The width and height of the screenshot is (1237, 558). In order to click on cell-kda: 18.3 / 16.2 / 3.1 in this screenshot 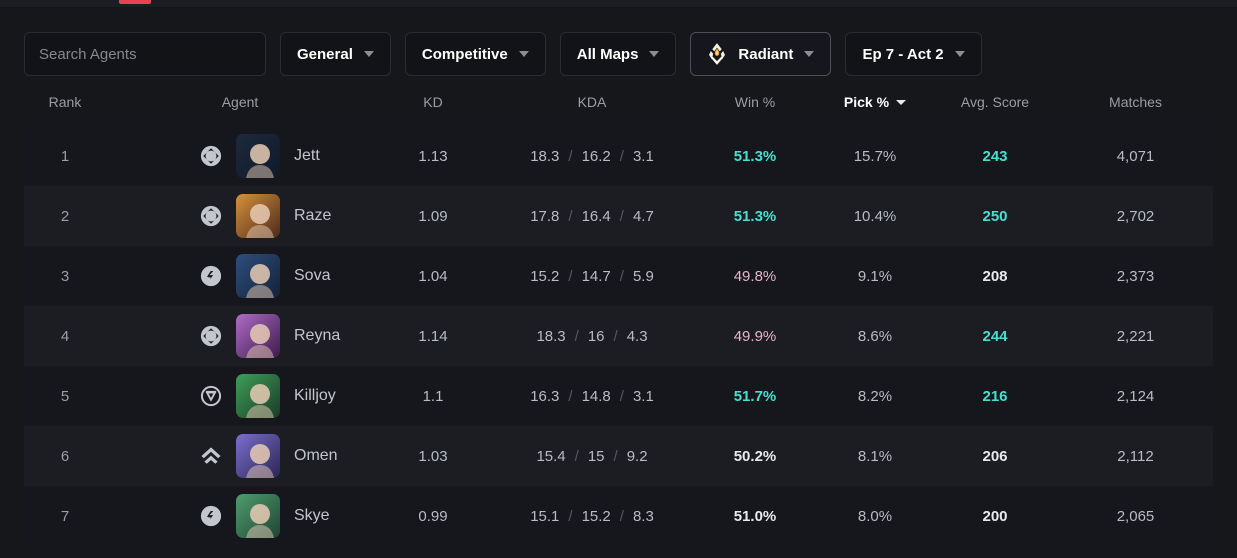, I will do `click(592, 156)`.